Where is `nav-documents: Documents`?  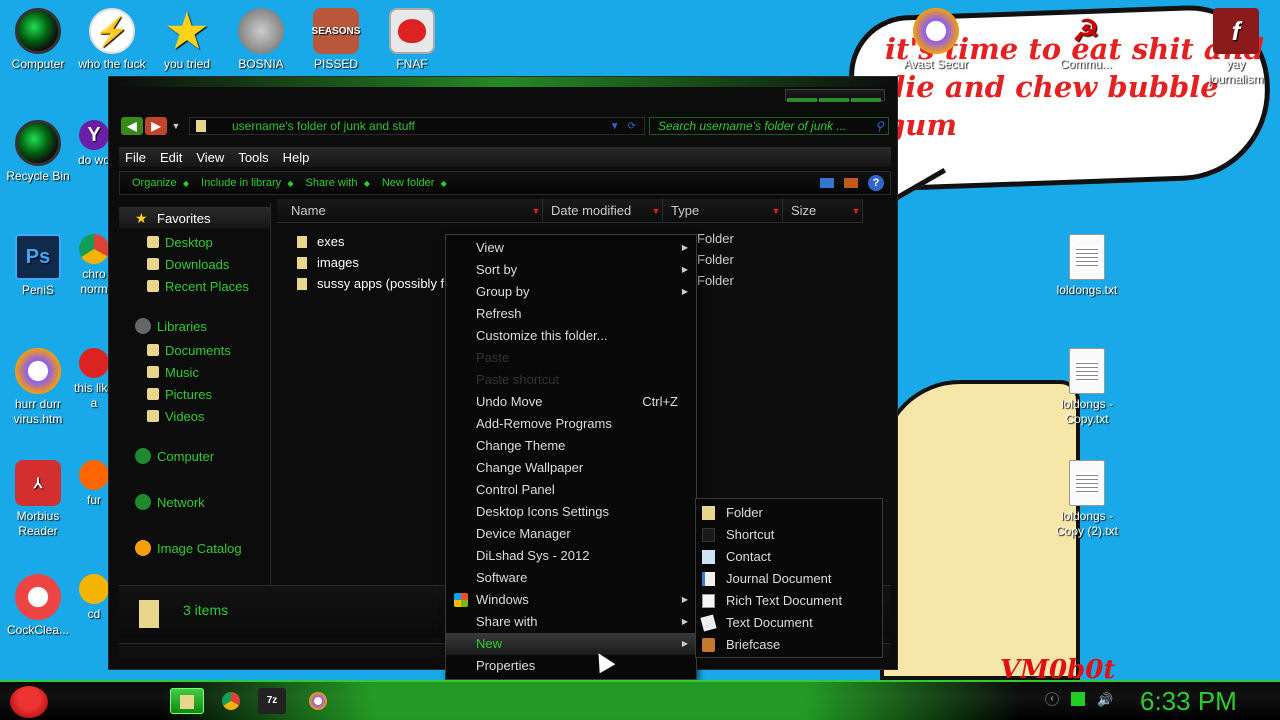
nav-documents: Documents is located at coordinates (194, 350).